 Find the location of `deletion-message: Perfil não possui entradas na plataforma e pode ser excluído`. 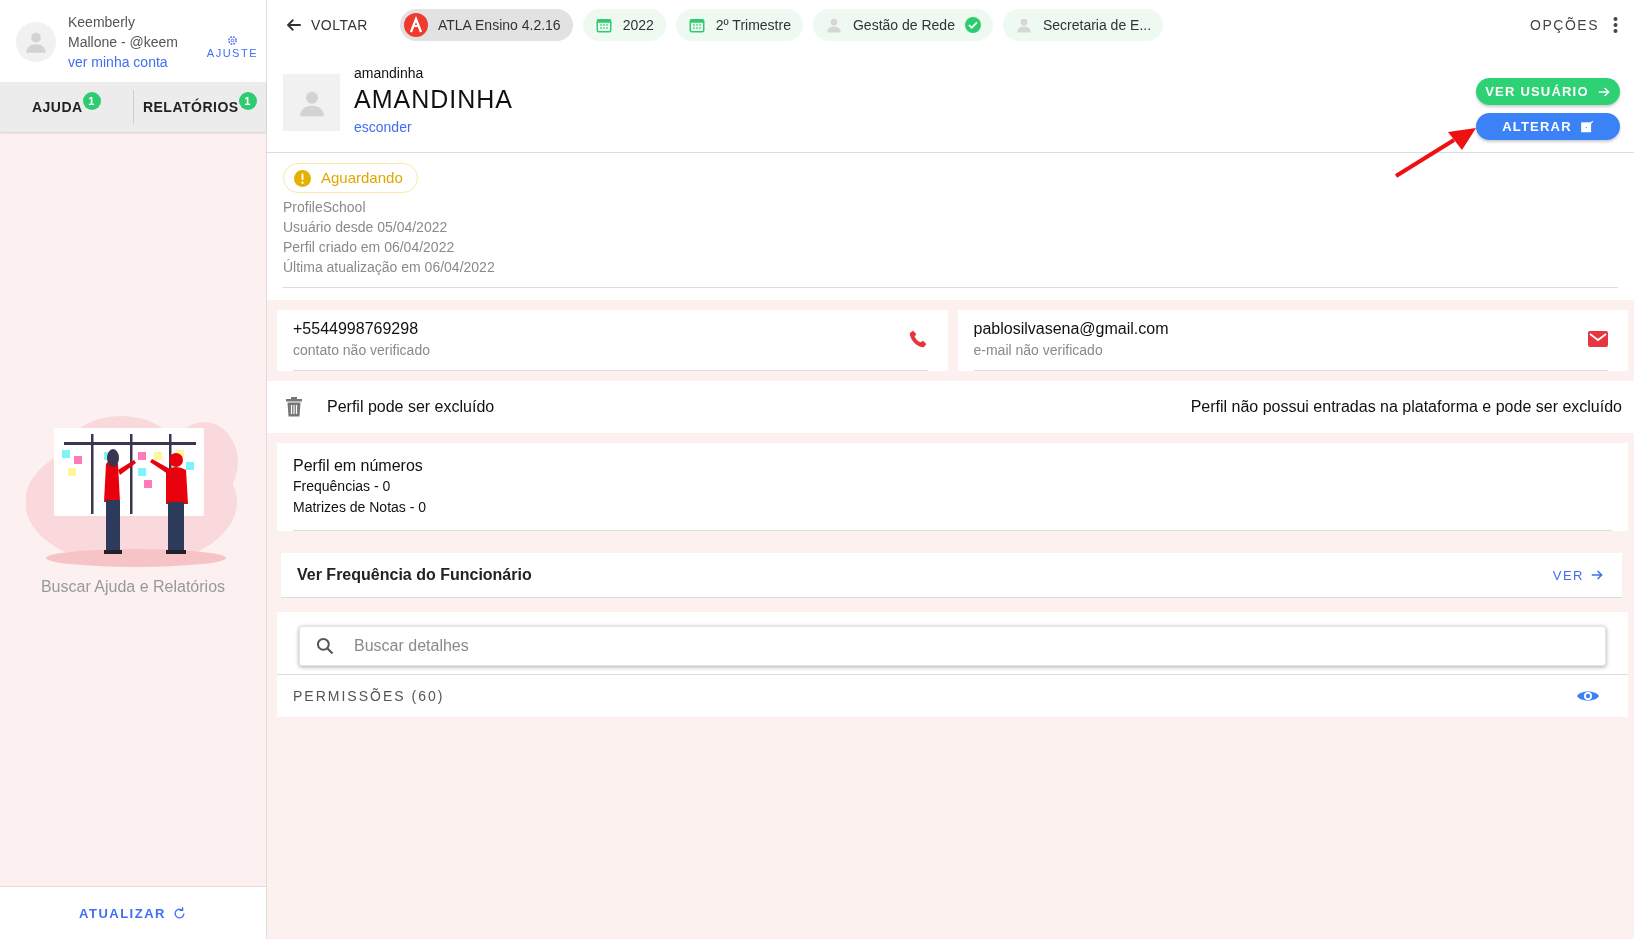

deletion-message: Perfil não possui entradas na plataforma e pode ser excluído is located at coordinates (1406, 407).